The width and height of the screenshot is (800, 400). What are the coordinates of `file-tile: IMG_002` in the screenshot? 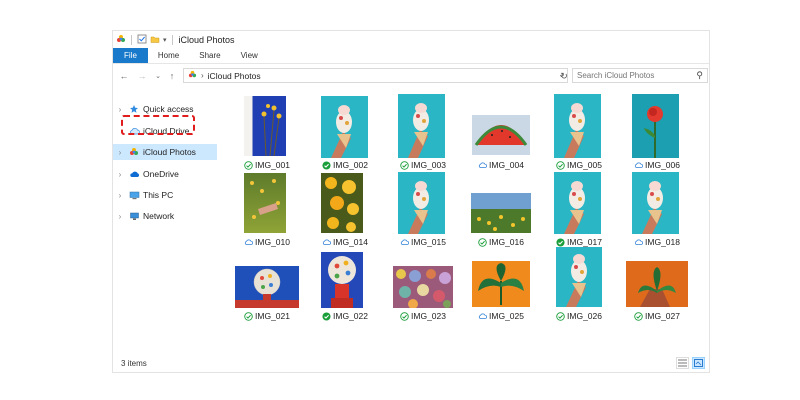 It's located at (345, 132).